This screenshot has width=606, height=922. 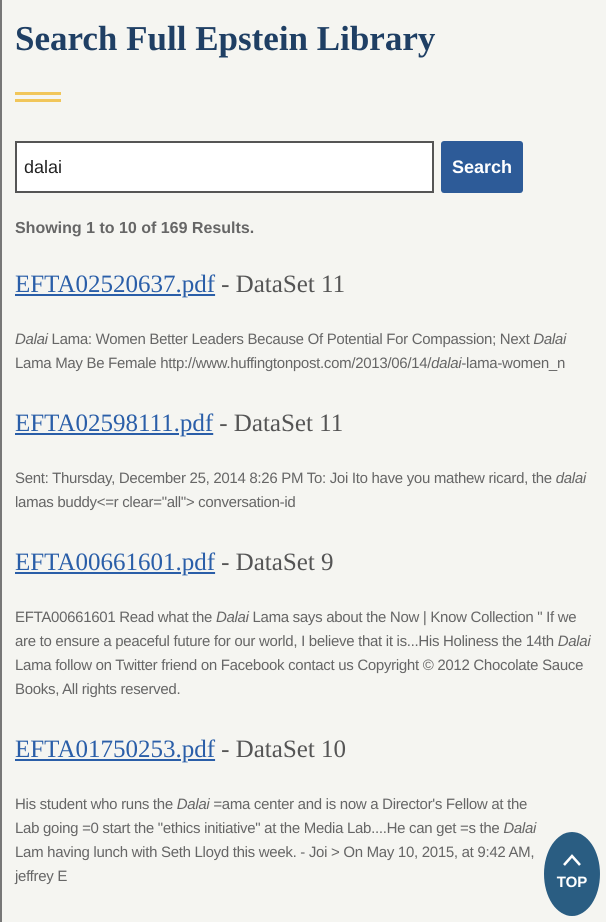 I want to click on result-snippet: Sent: Thursday, December 25, 2014 8:26 PM To: Joi Ito have you mathew ricard, the dalai lamas buddy<=r clear="all"> conversation-id, so click(x=301, y=491).